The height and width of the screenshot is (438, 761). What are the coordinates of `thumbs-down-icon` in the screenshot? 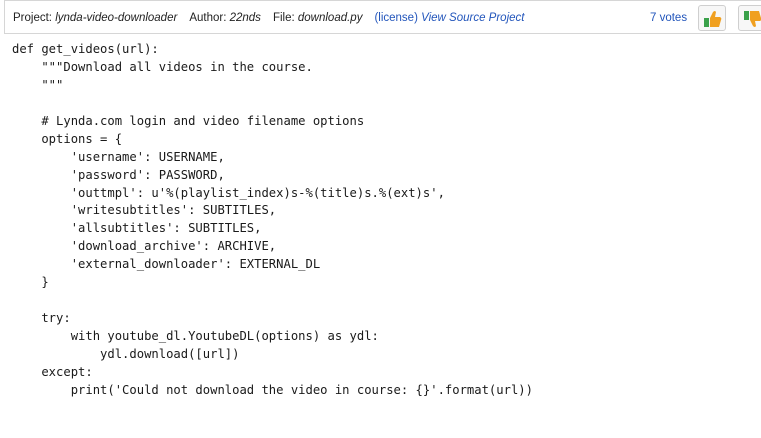 It's located at (752, 19).